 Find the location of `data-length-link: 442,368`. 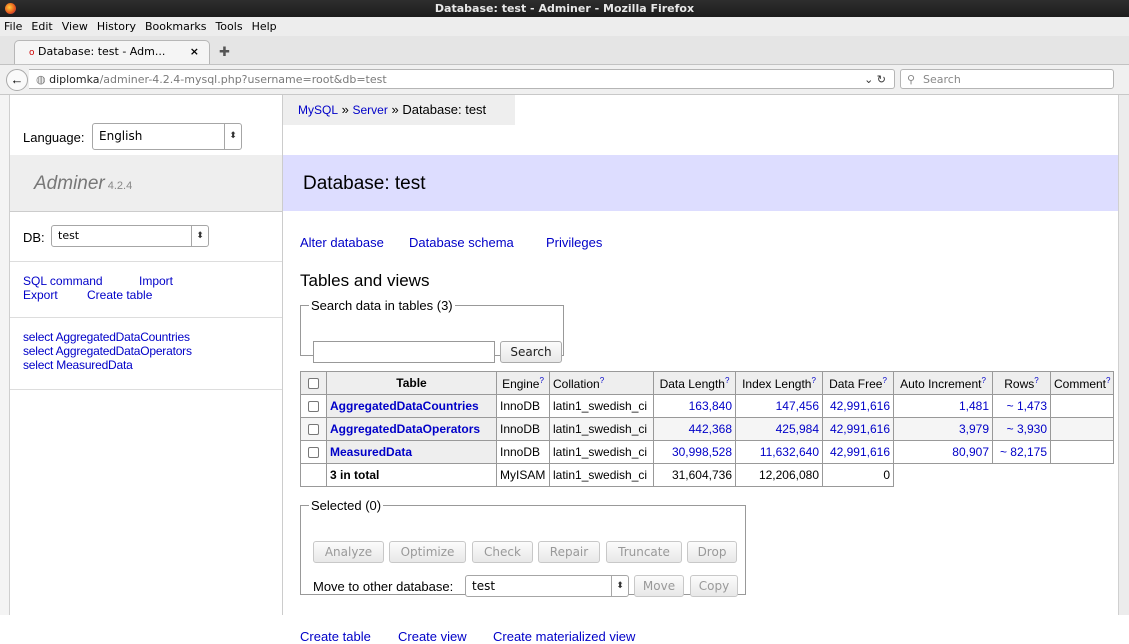

data-length-link: 442,368 is located at coordinates (710, 429).